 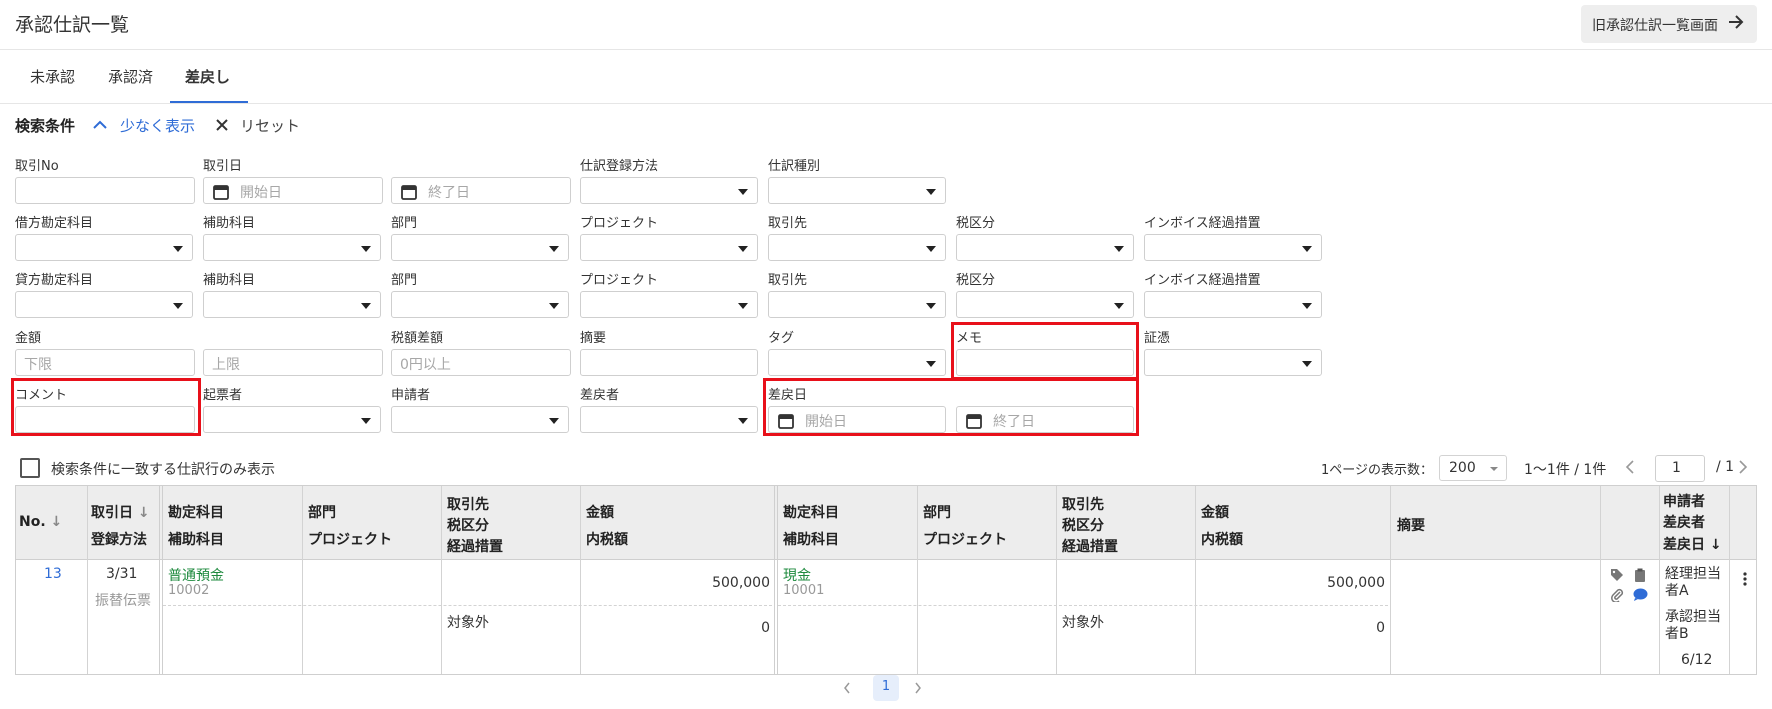 I want to click on tab-approved: 承認済, so click(x=130, y=76).